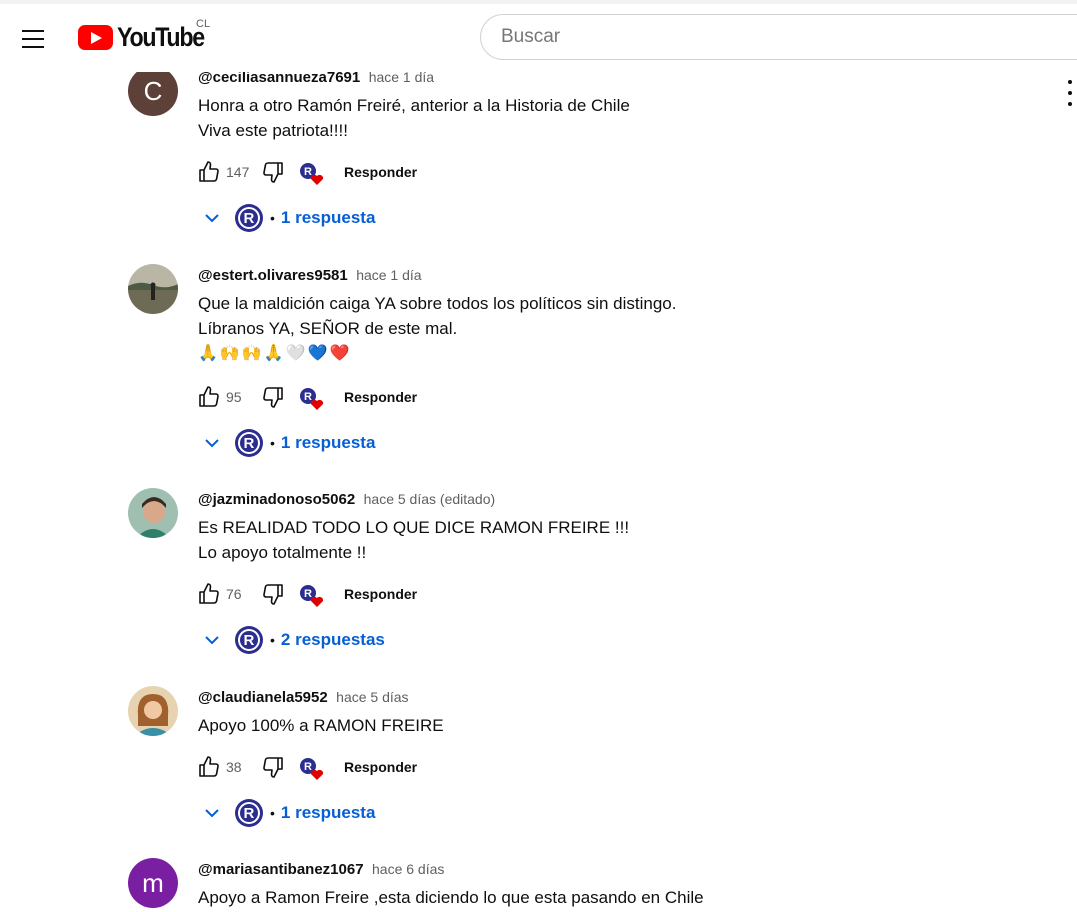 This screenshot has width=1077, height=912. What do you see at coordinates (263, 697) in the screenshot?
I see `comment-author: @claudianela5952` at bounding box center [263, 697].